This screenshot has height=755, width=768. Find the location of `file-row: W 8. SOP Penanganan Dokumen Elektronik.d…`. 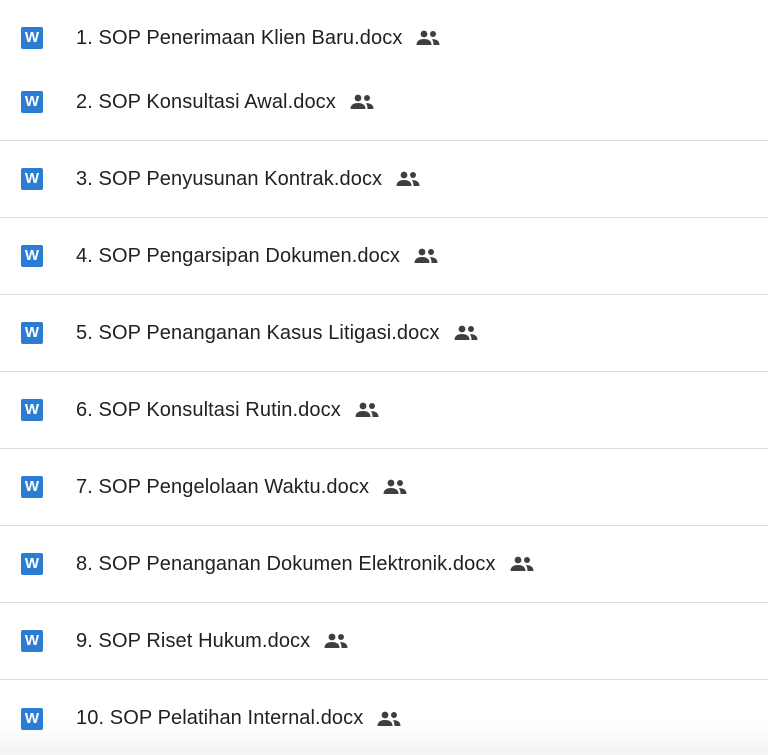

file-row: W 8. SOP Penanganan Dokumen Elektronik.d… is located at coordinates (384, 564).